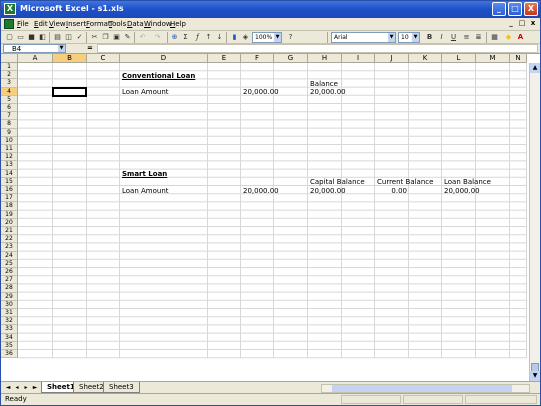 This screenshot has height=406, width=541. Describe the element at coordinates (9, 239) in the screenshot. I see `row-header-22: 22` at that location.